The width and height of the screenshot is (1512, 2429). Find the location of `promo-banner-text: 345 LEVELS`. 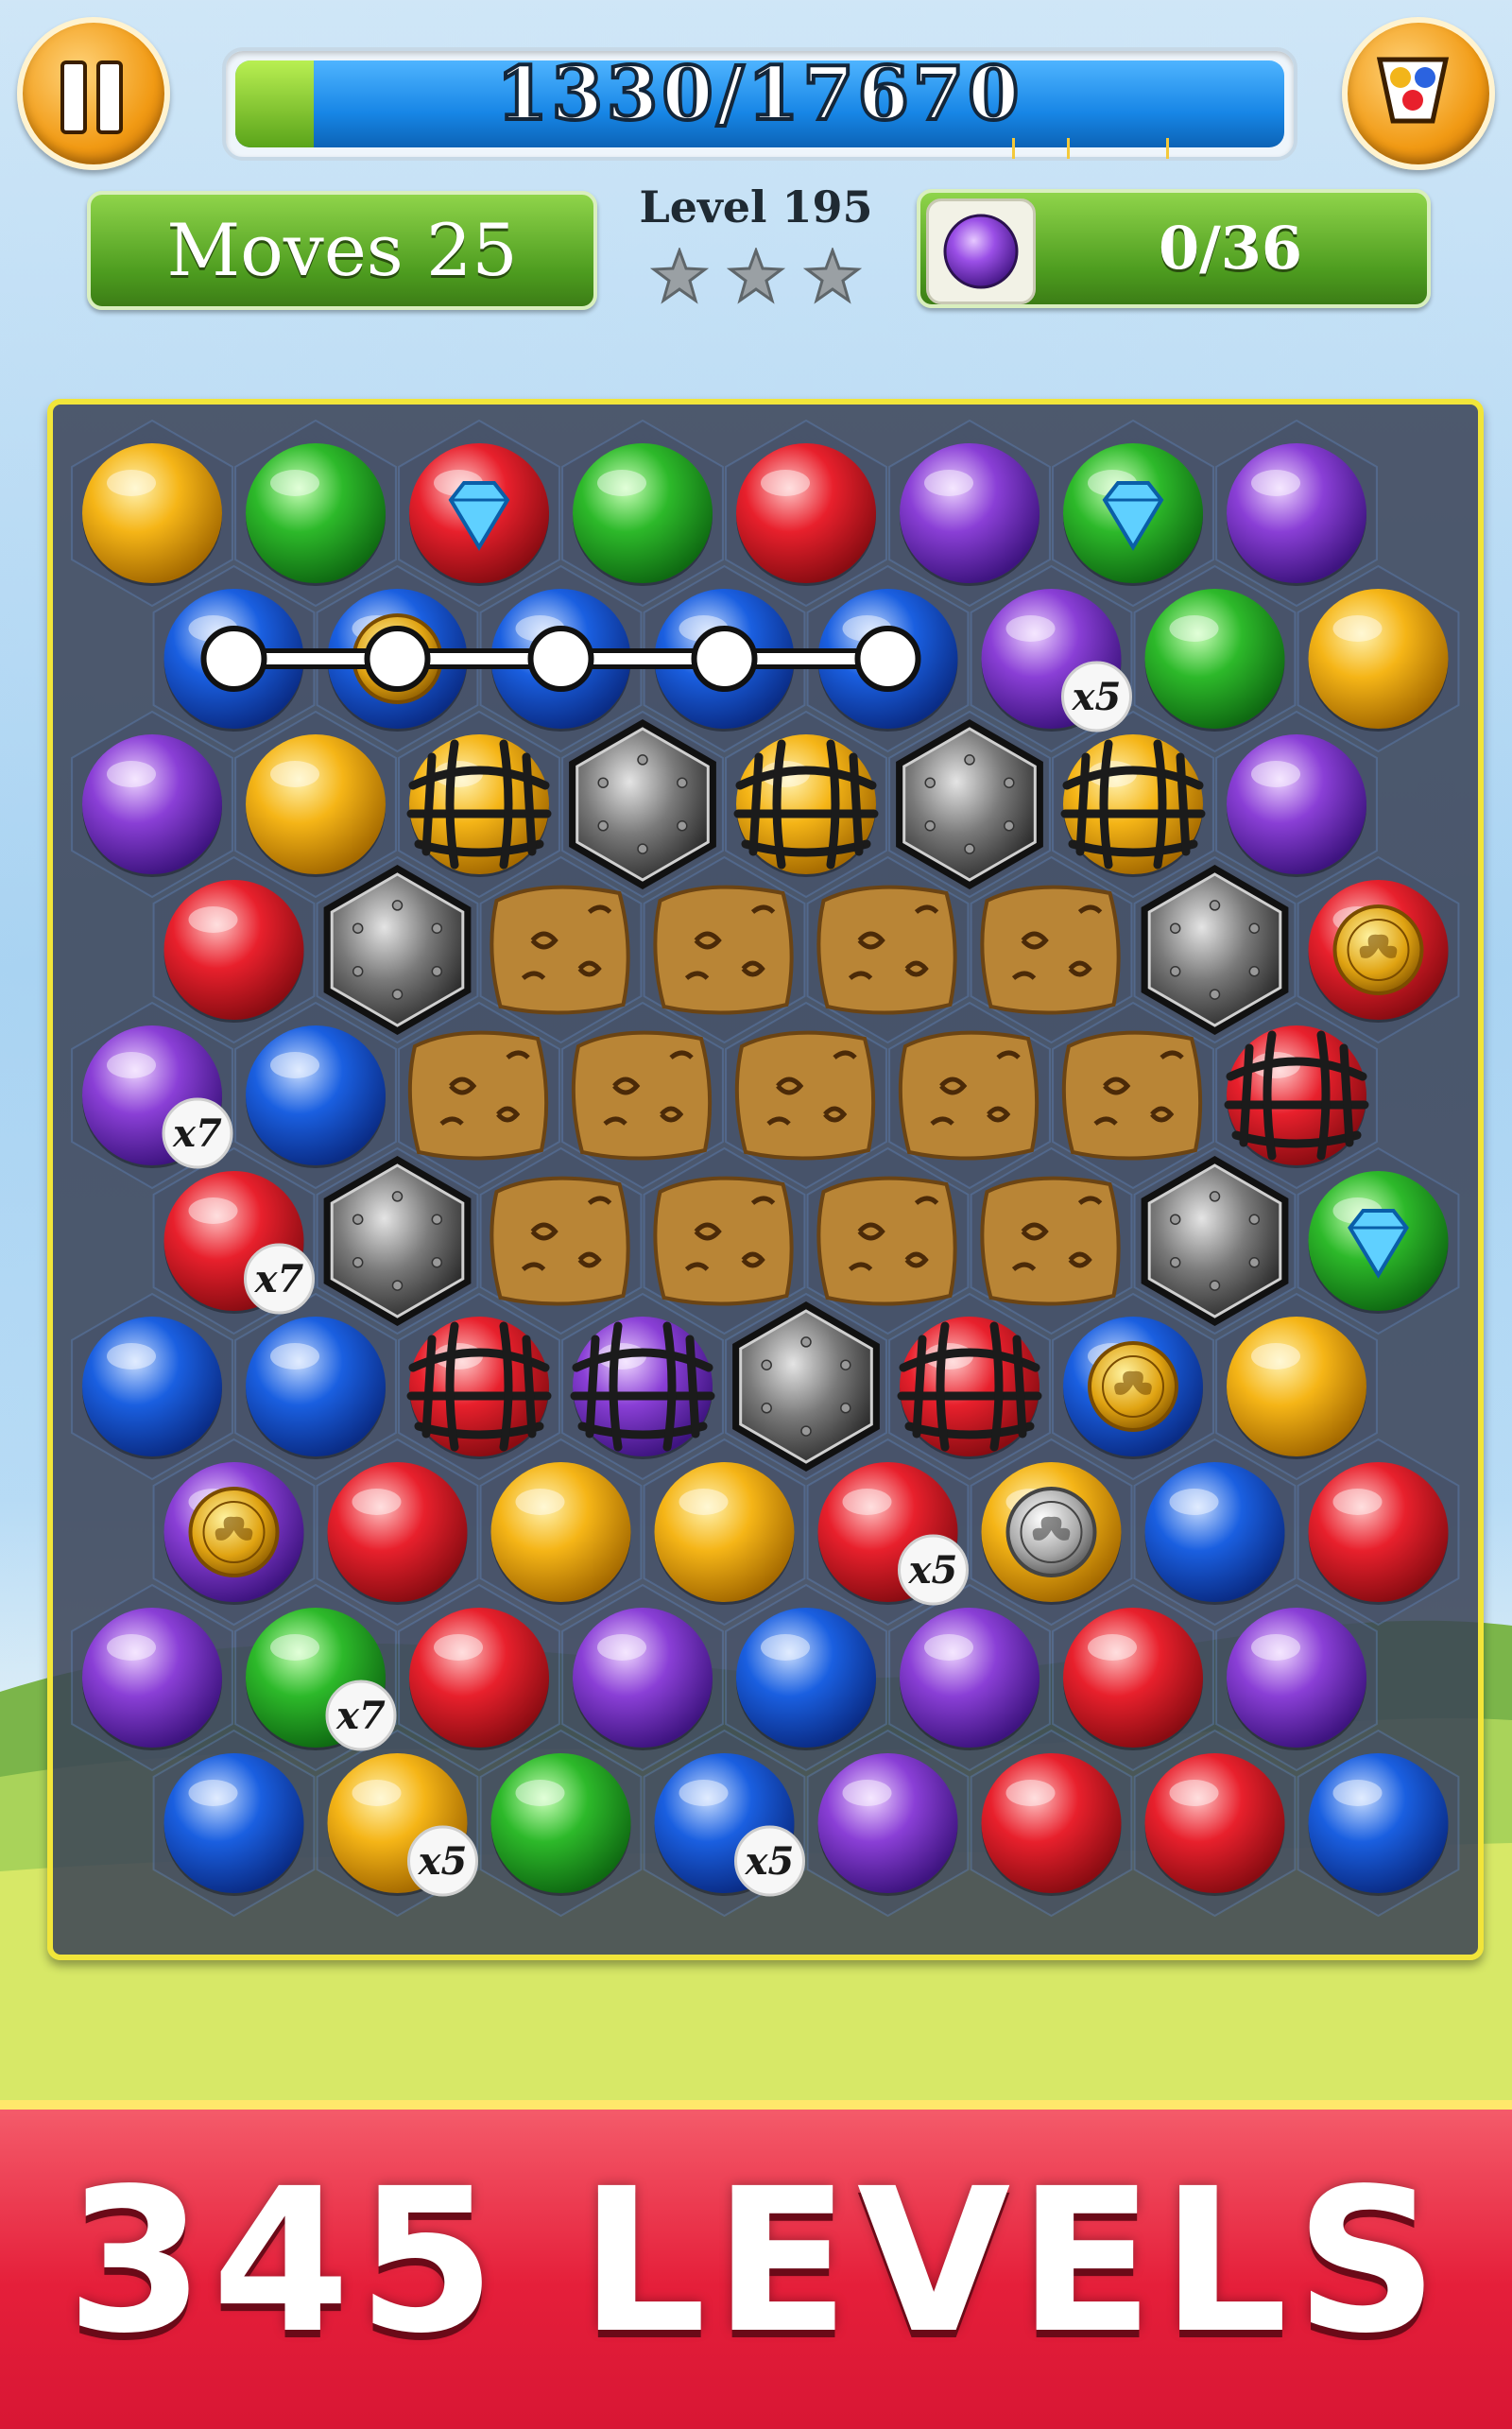

promo-banner-text: 345 LEVELS is located at coordinates (756, 2261).